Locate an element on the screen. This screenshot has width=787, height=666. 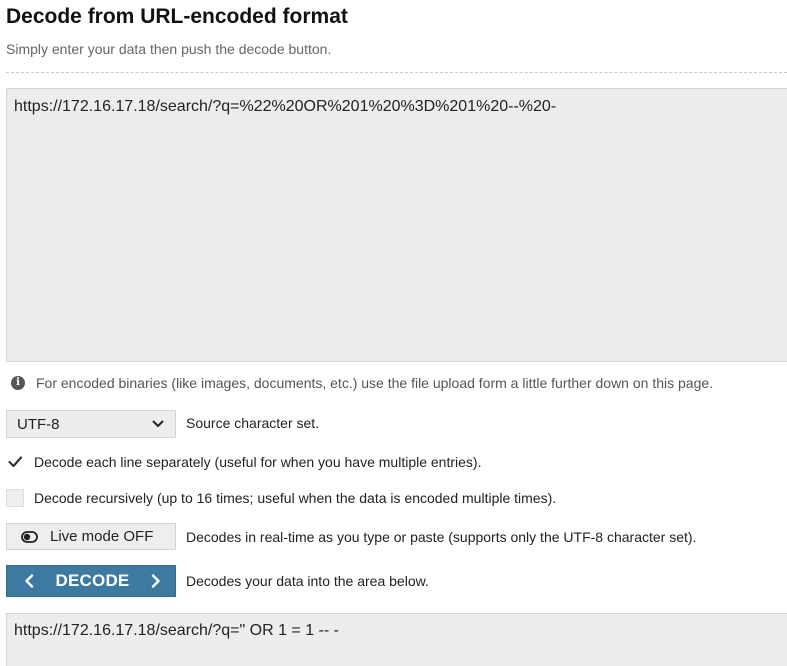
toggle-off-icon is located at coordinates (29, 536).